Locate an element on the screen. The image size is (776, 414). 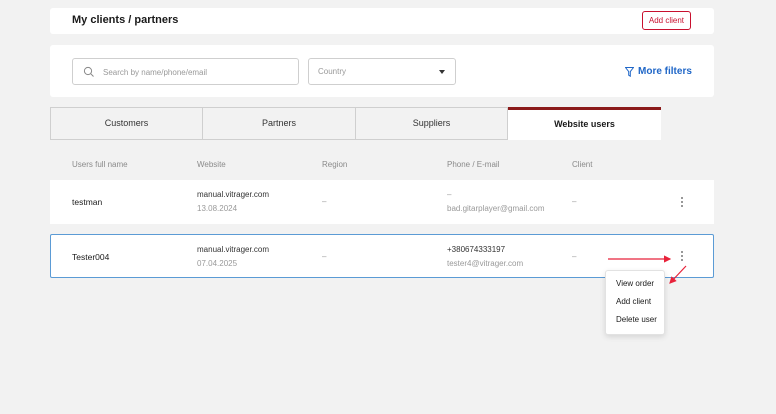
more-filters-label: More filters is located at coordinates (665, 71).